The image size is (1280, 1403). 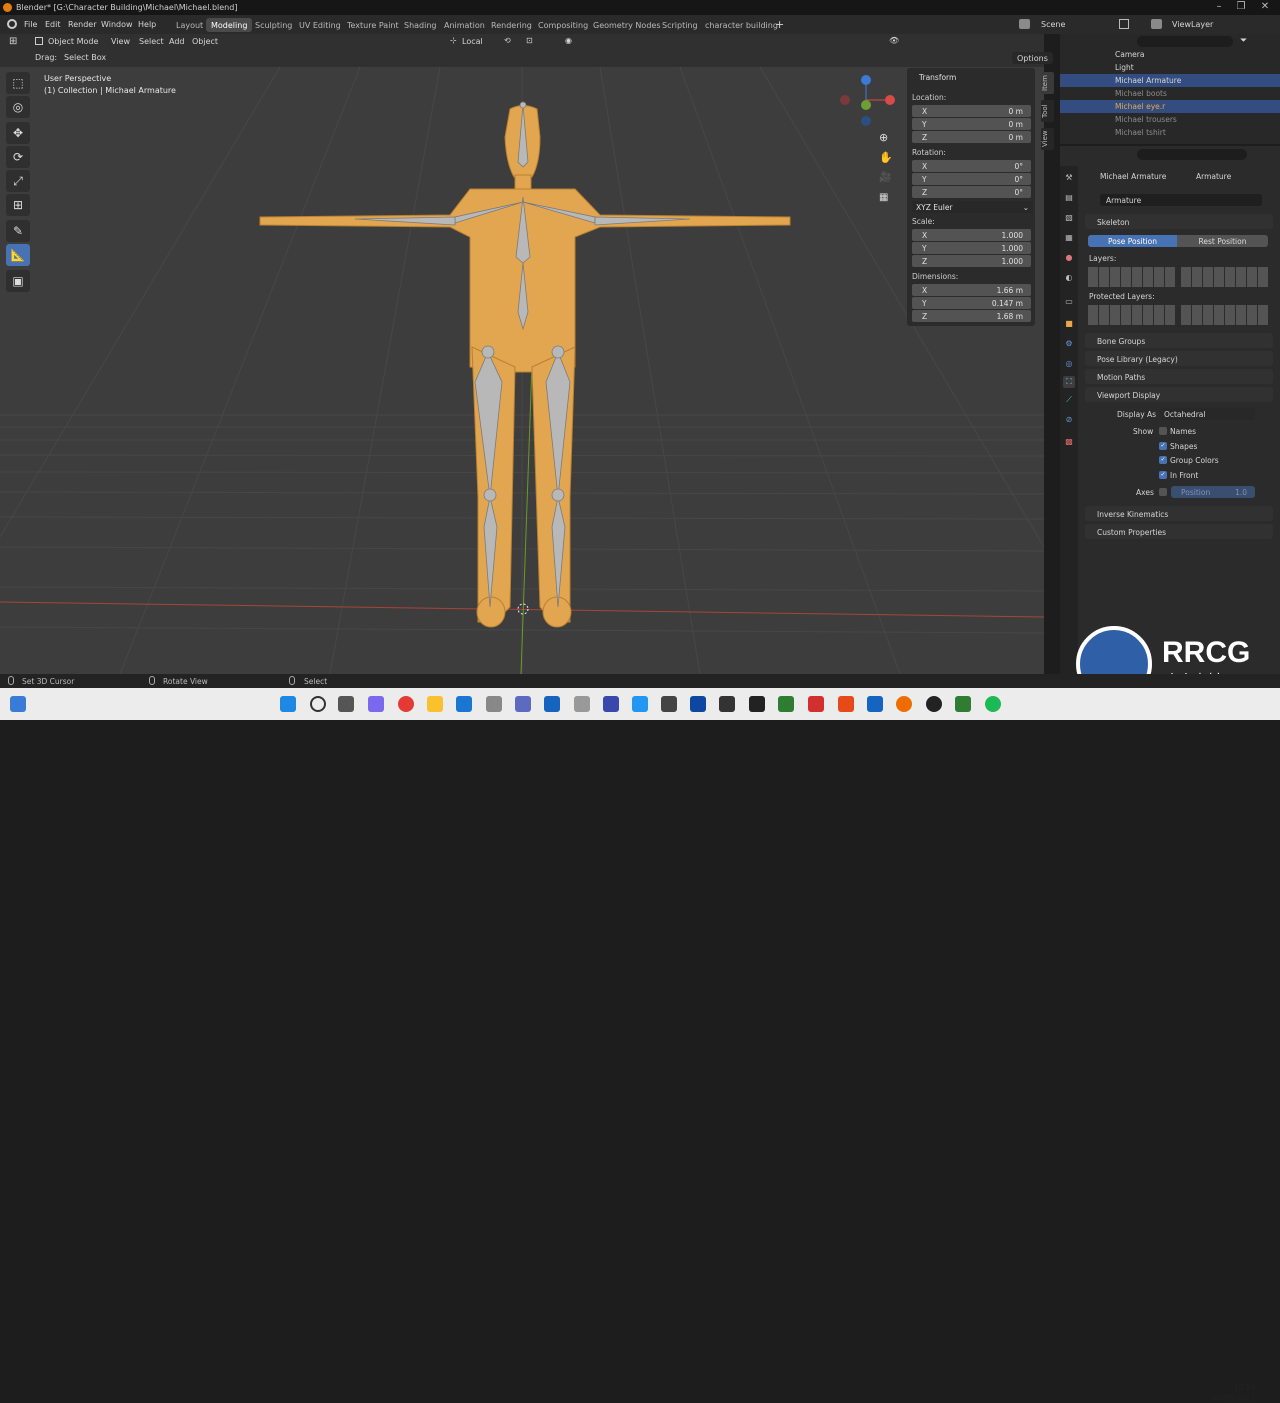 I want to click on dimensions-y-field: Y 0.147 m, so click(x=971, y=303).